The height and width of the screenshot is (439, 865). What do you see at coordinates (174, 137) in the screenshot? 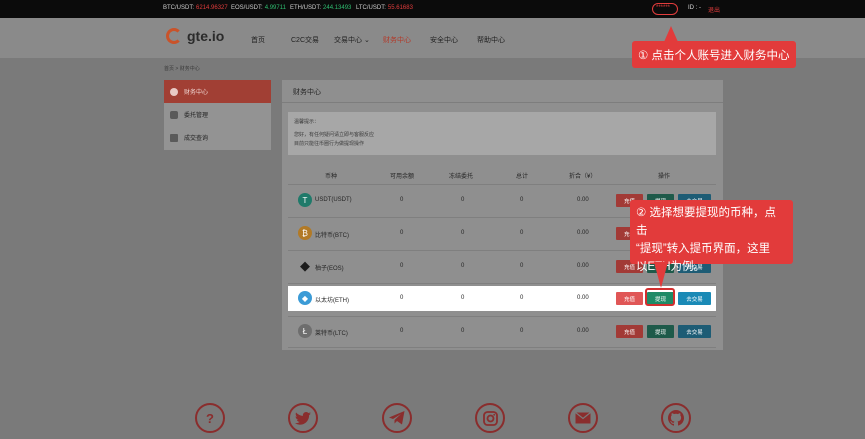
I see `document-icon` at bounding box center [174, 137].